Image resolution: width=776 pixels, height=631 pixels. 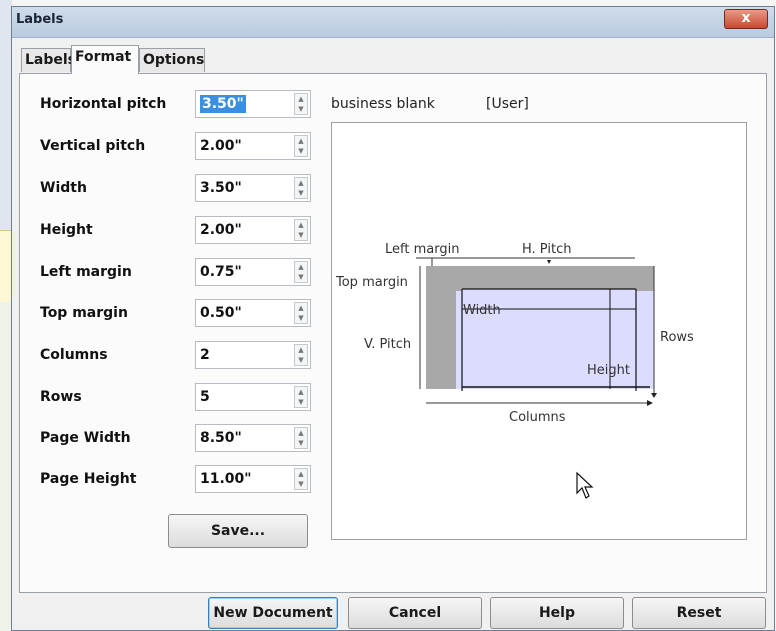 I want to click on horizontal-pitch-label: Horizontal pitch, so click(x=103, y=104).